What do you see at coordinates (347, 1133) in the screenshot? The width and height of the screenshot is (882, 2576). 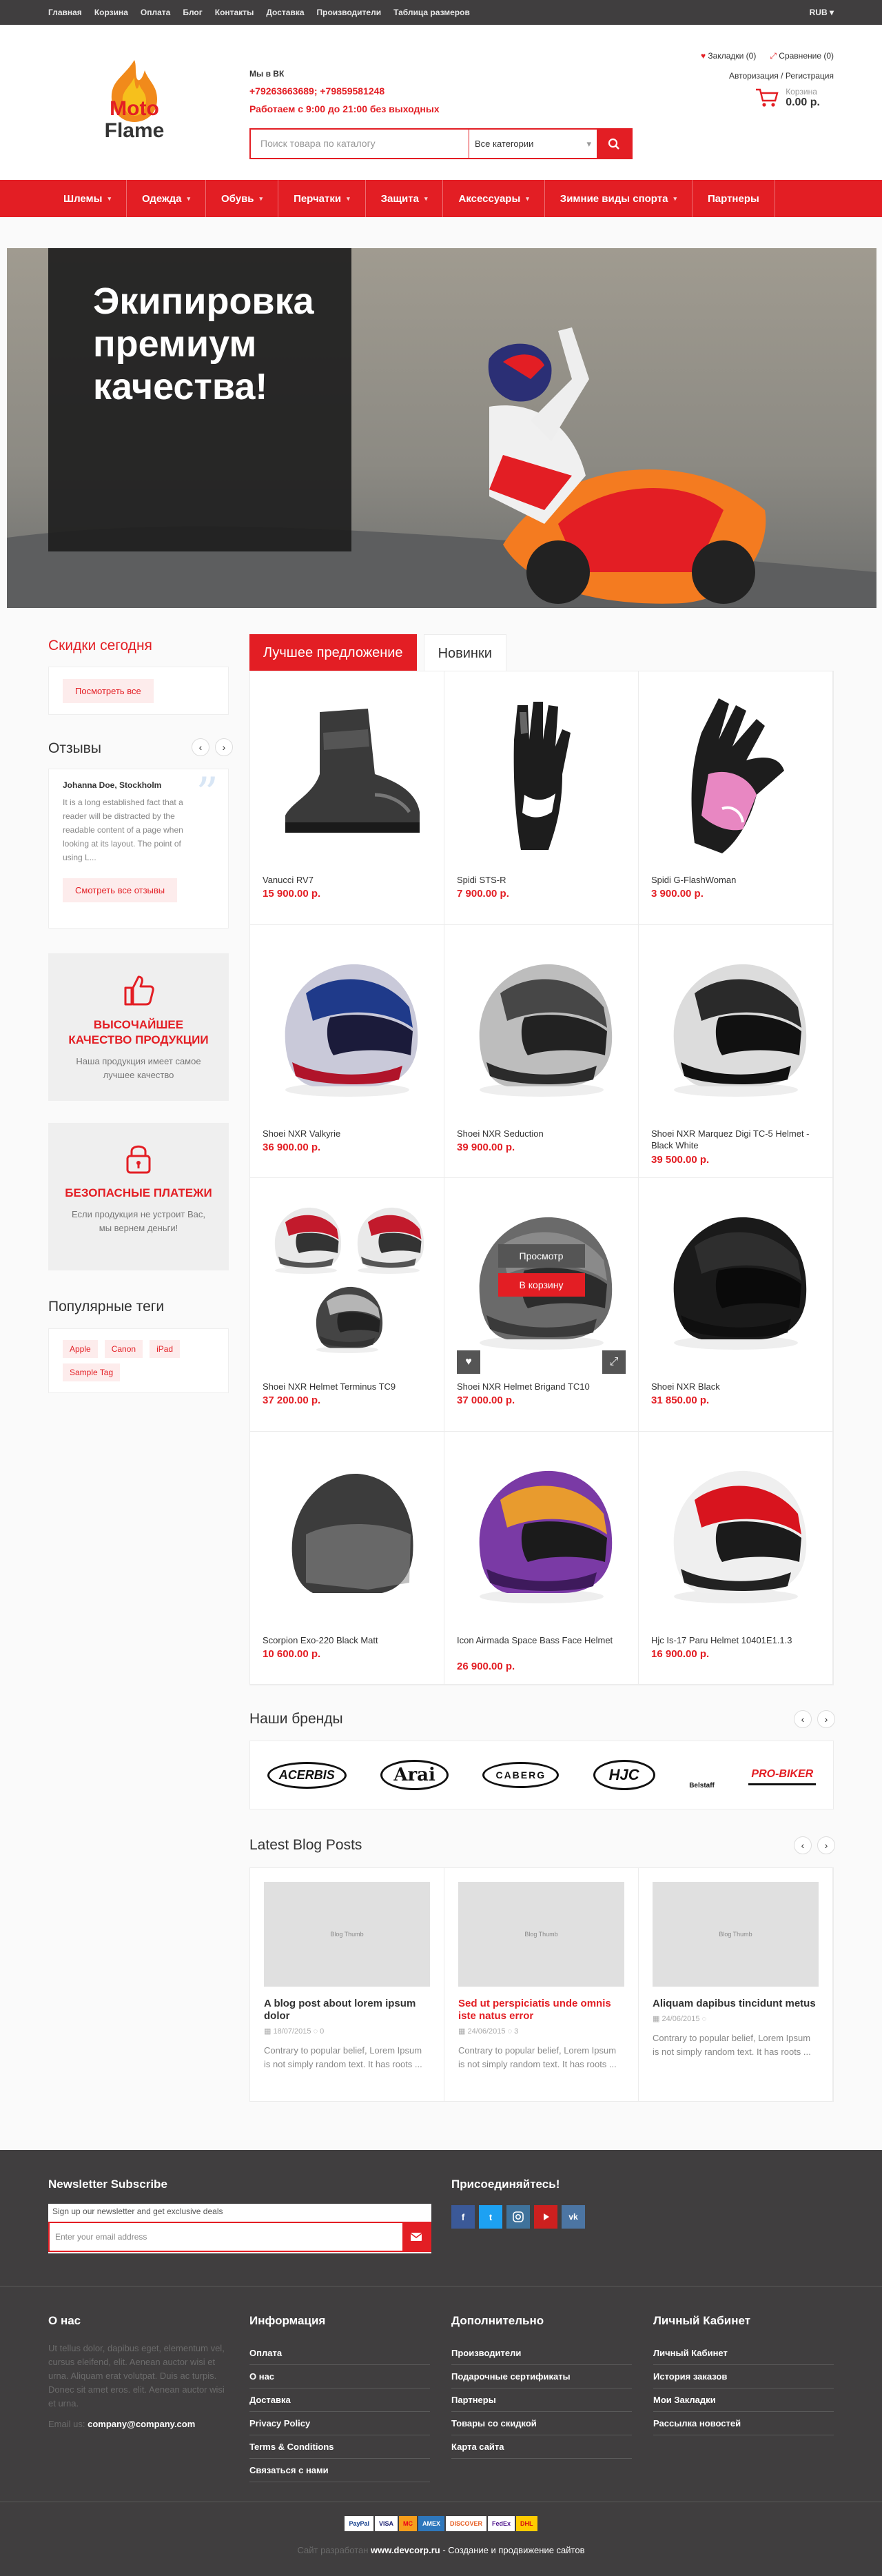 I see `product-name: Shoei NXR Valkyrie` at bounding box center [347, 1133].